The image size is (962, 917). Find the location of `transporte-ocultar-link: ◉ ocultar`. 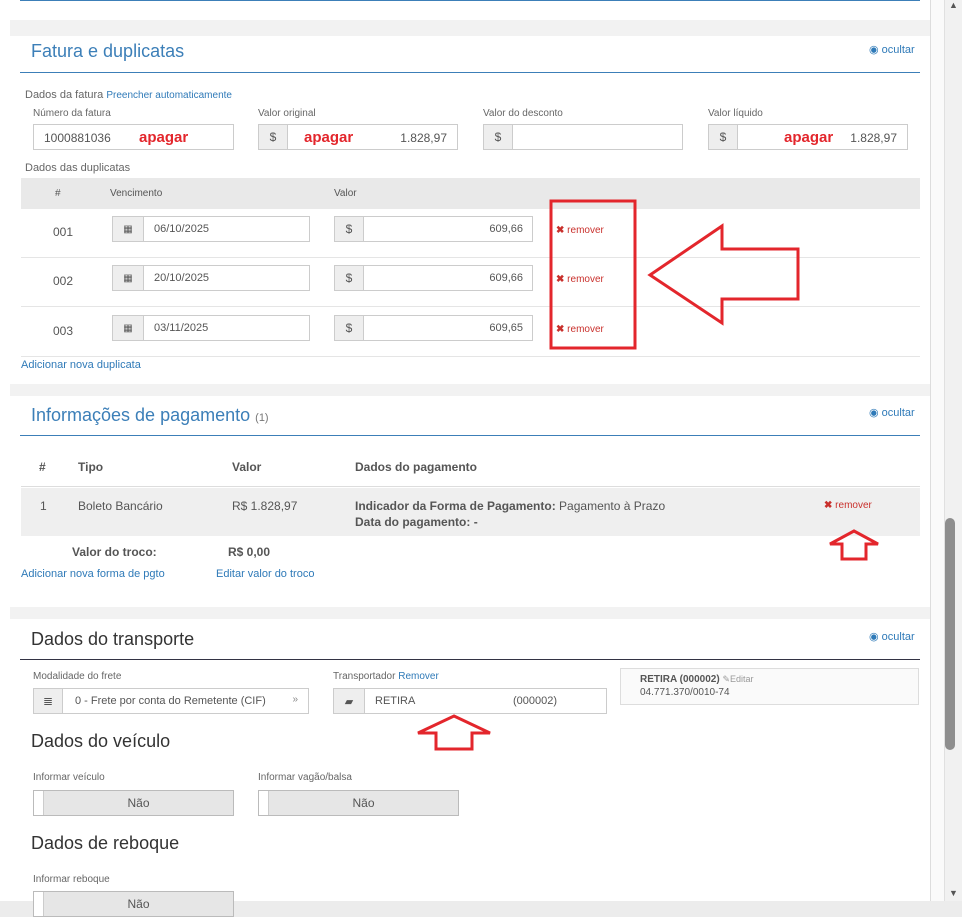

transporte-ocultar-link: ◉ ocultar is located at coordinates (892, 636).